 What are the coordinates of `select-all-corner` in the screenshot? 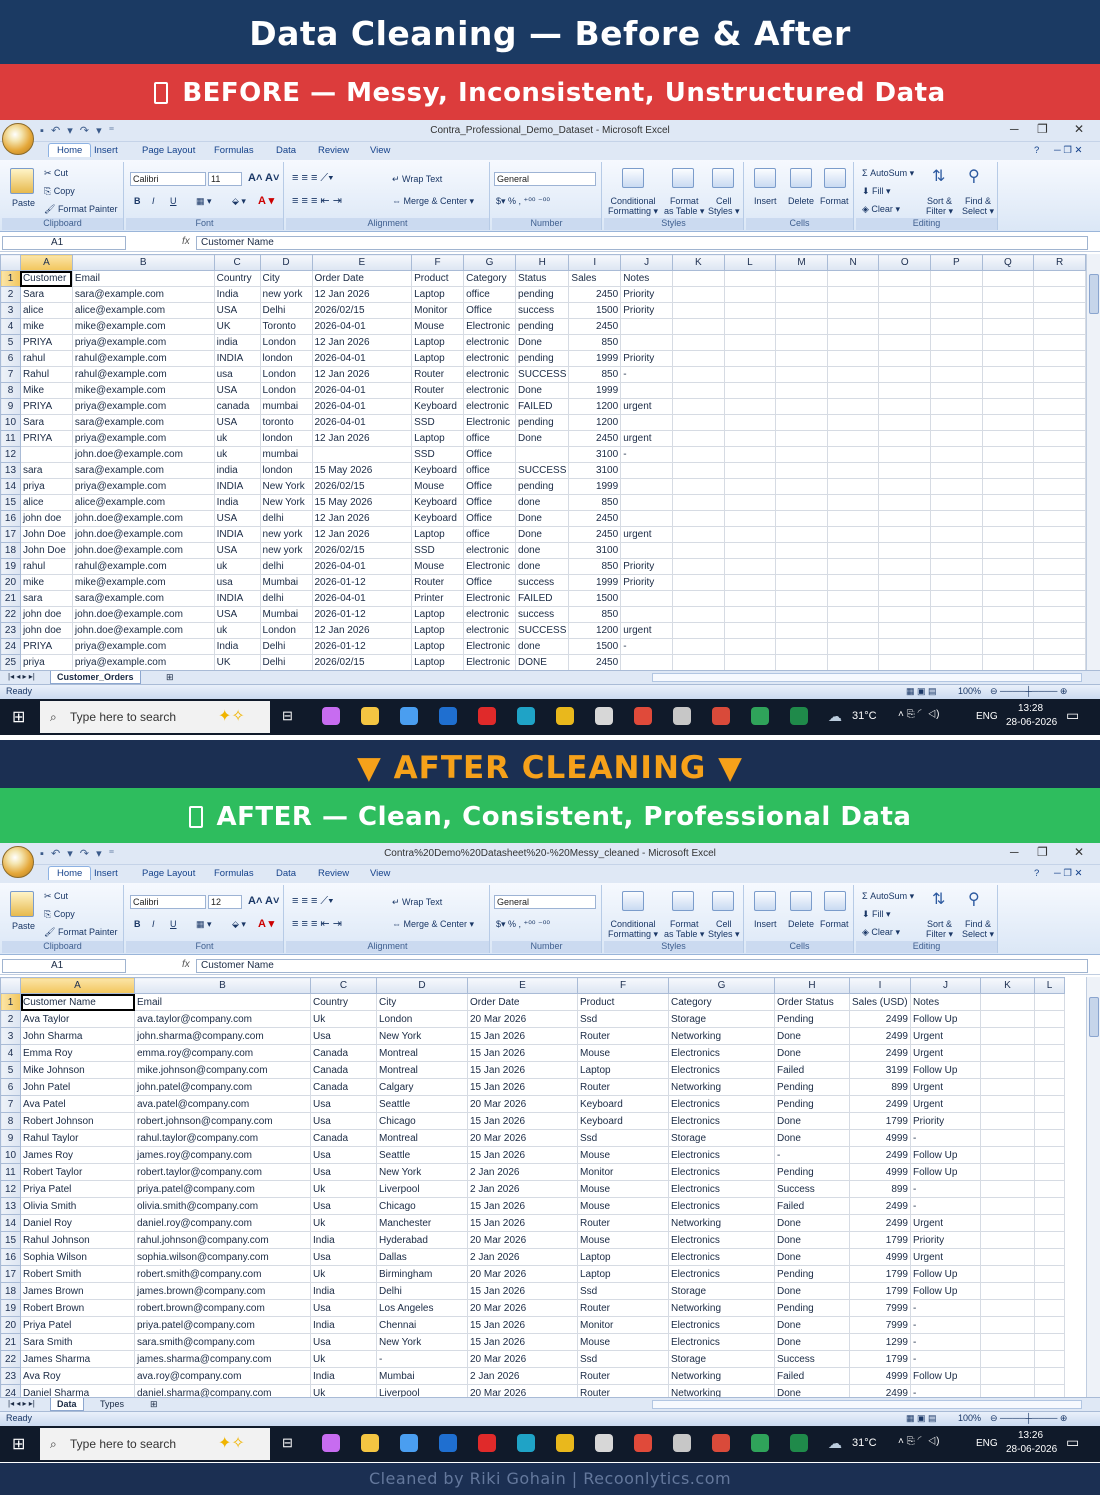 It's located at (10, 985).